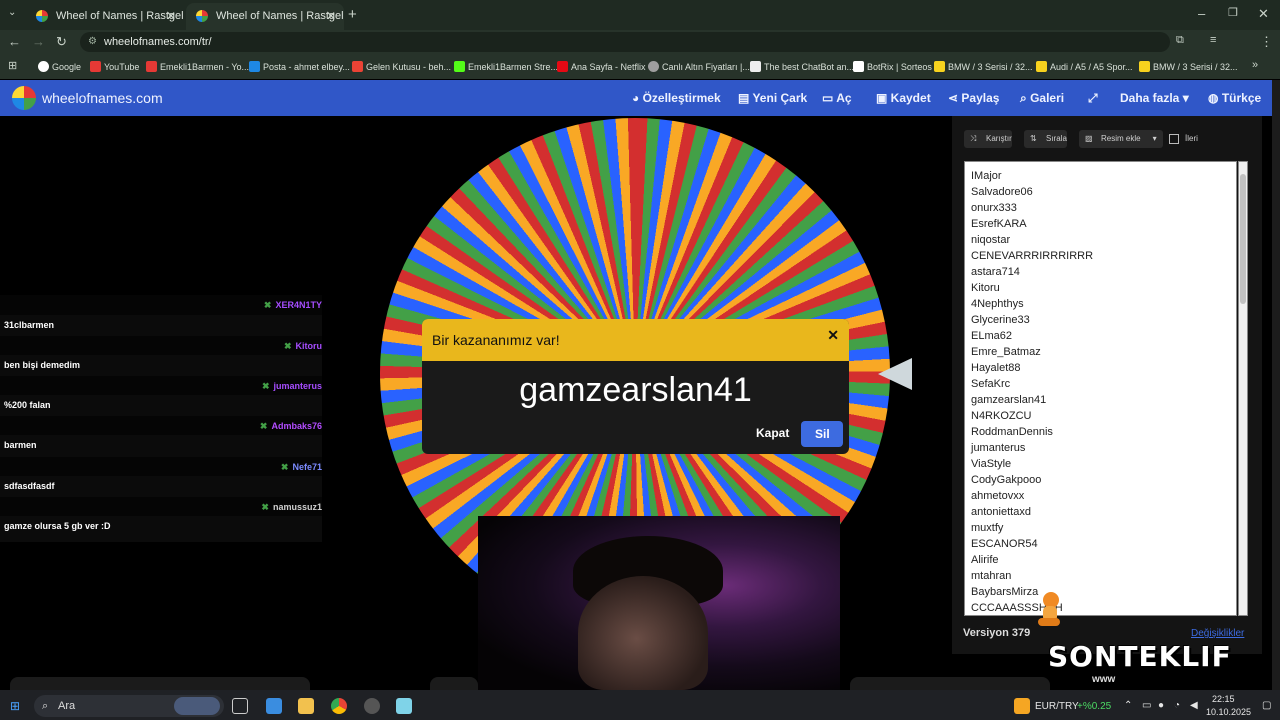 This screenshot has height=720, width=1280. I want to click on more-bookmarks-icon: », so click(1255, 65).